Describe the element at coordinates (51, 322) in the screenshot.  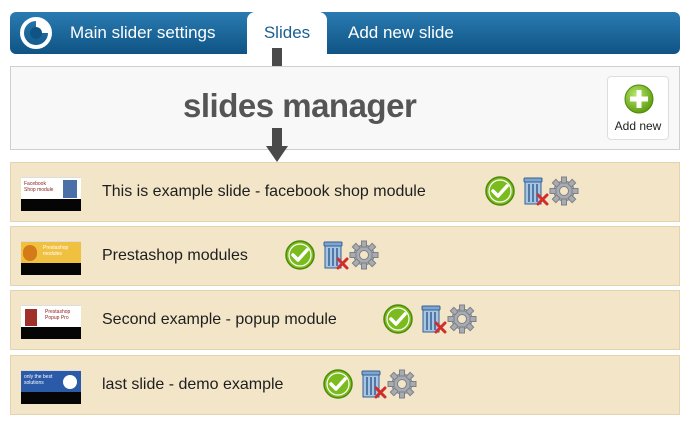
I see `slide-thumbnail: Prestashop Popup Pro` at that location.